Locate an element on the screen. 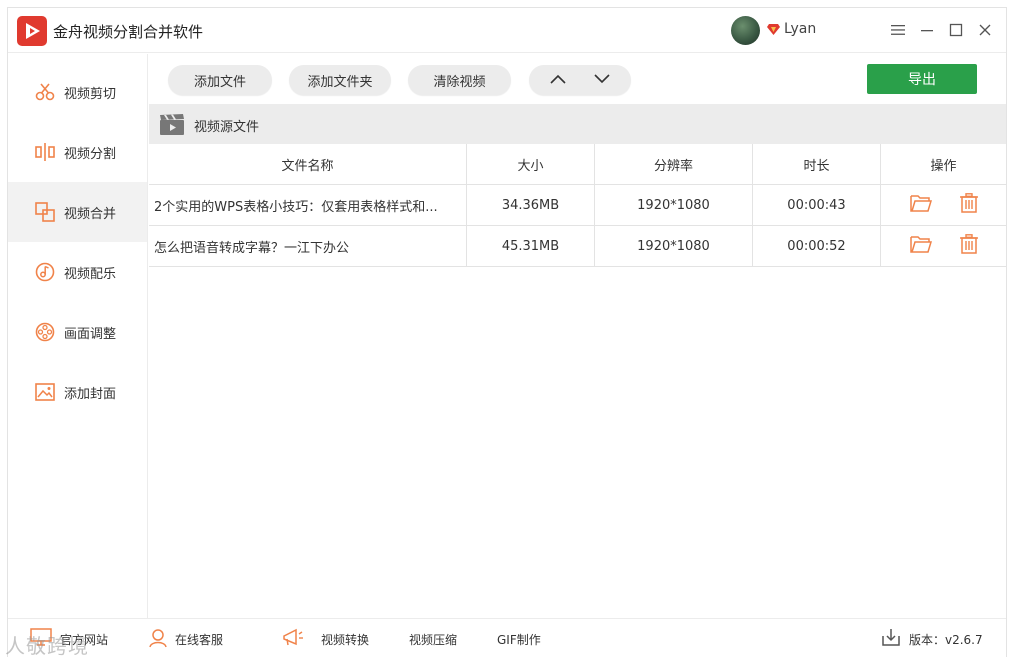  reorder-buttons is located at coordinates (580, 80).